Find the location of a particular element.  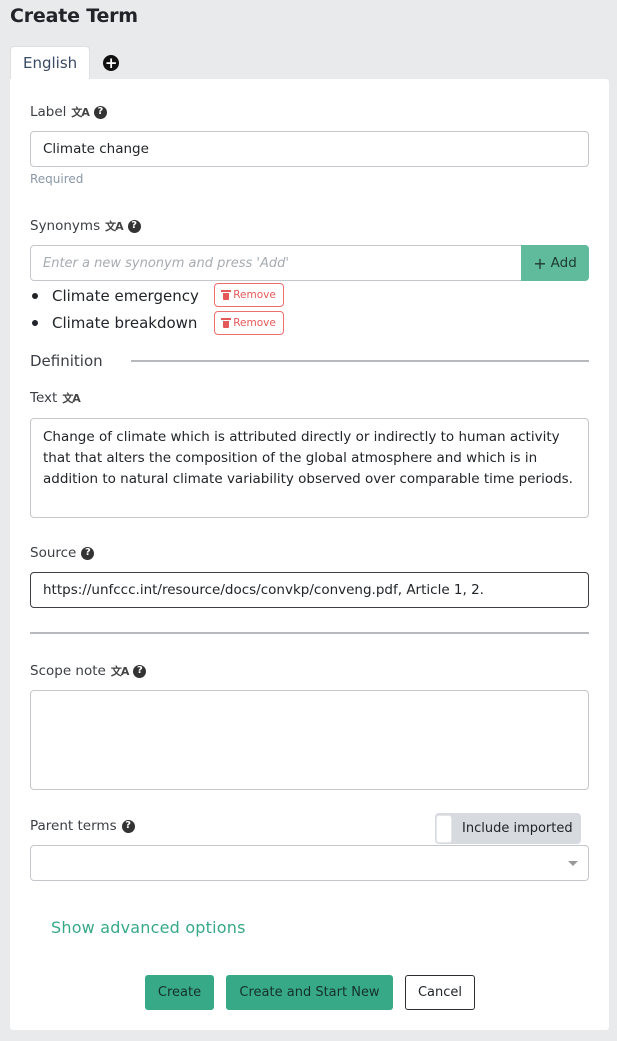

scope-note-textarea is located at coordinates (309, 740).